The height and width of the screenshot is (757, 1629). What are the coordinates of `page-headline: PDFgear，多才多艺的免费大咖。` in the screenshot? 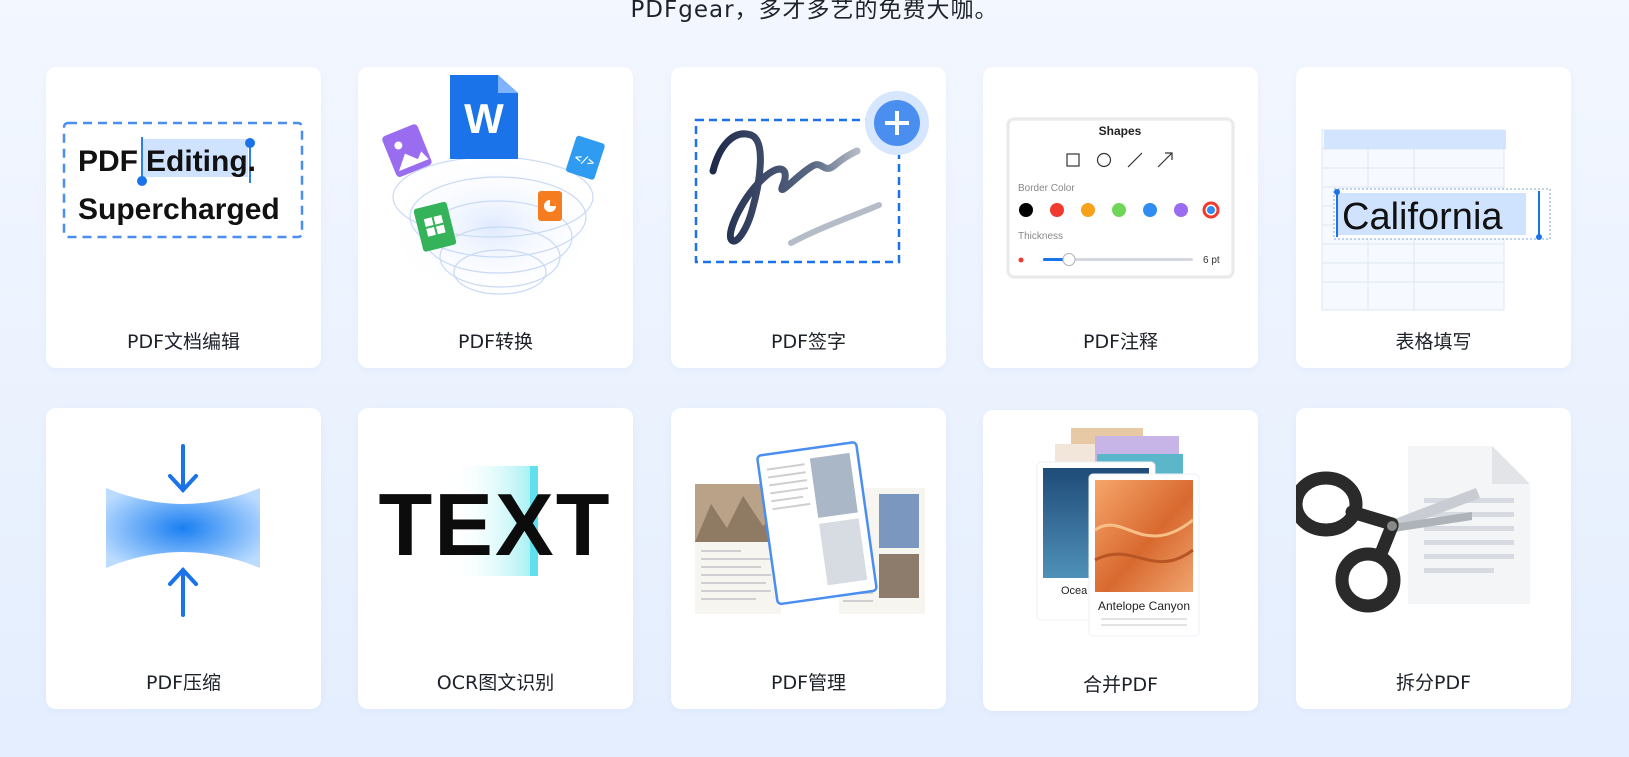 It's located at (814, 11).